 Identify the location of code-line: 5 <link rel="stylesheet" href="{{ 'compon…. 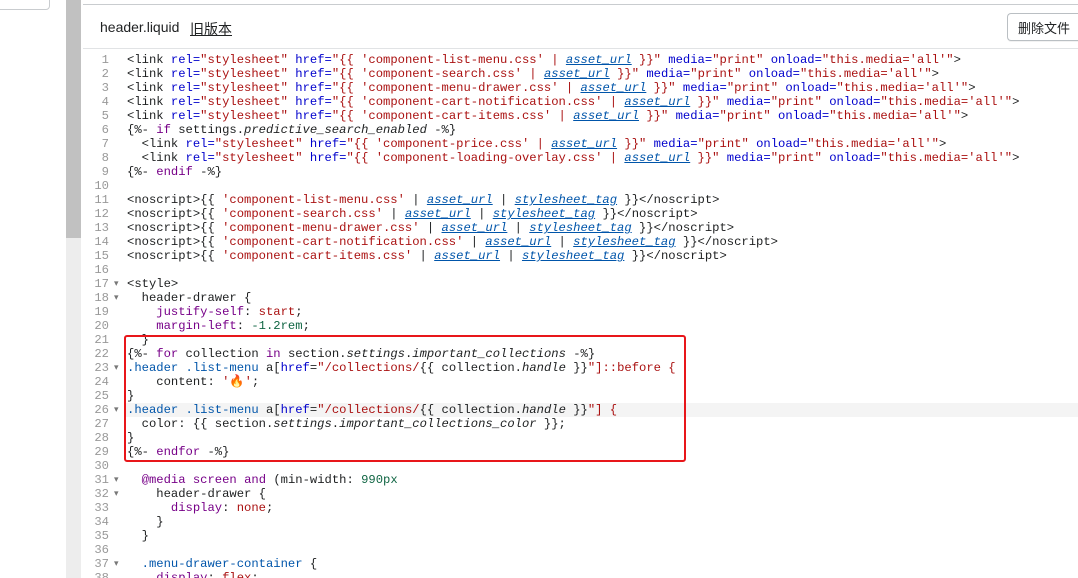
(580, 116).